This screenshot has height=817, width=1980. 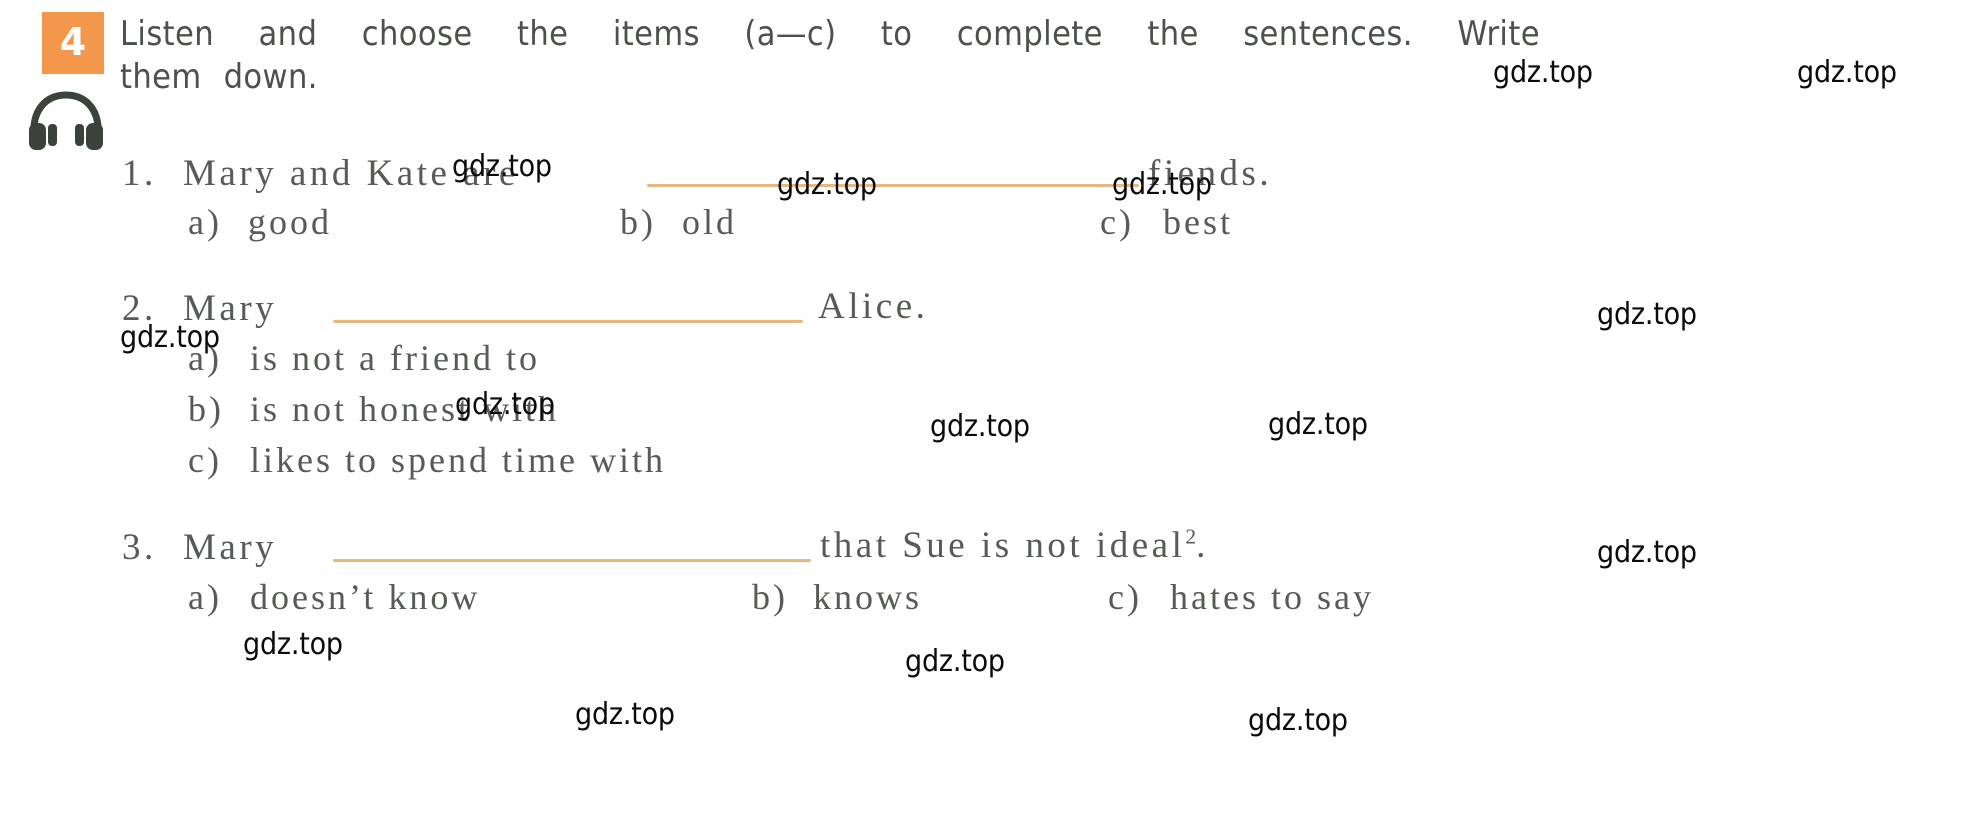 What do you see at coordinates (1202, 545) in the screenshot?
I see `question-3-stem-after-tail: .` at bounding box center [1202, 545].